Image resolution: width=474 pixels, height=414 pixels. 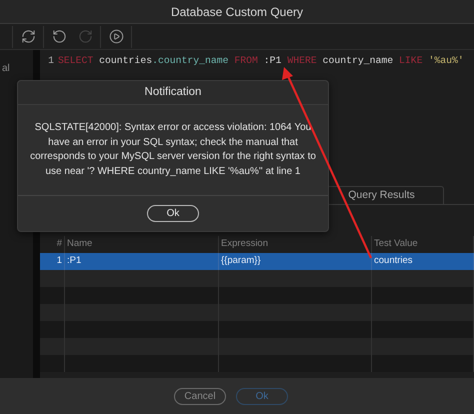 I want to click on window-title: Database Custom Query, so click(x=237, y=12).